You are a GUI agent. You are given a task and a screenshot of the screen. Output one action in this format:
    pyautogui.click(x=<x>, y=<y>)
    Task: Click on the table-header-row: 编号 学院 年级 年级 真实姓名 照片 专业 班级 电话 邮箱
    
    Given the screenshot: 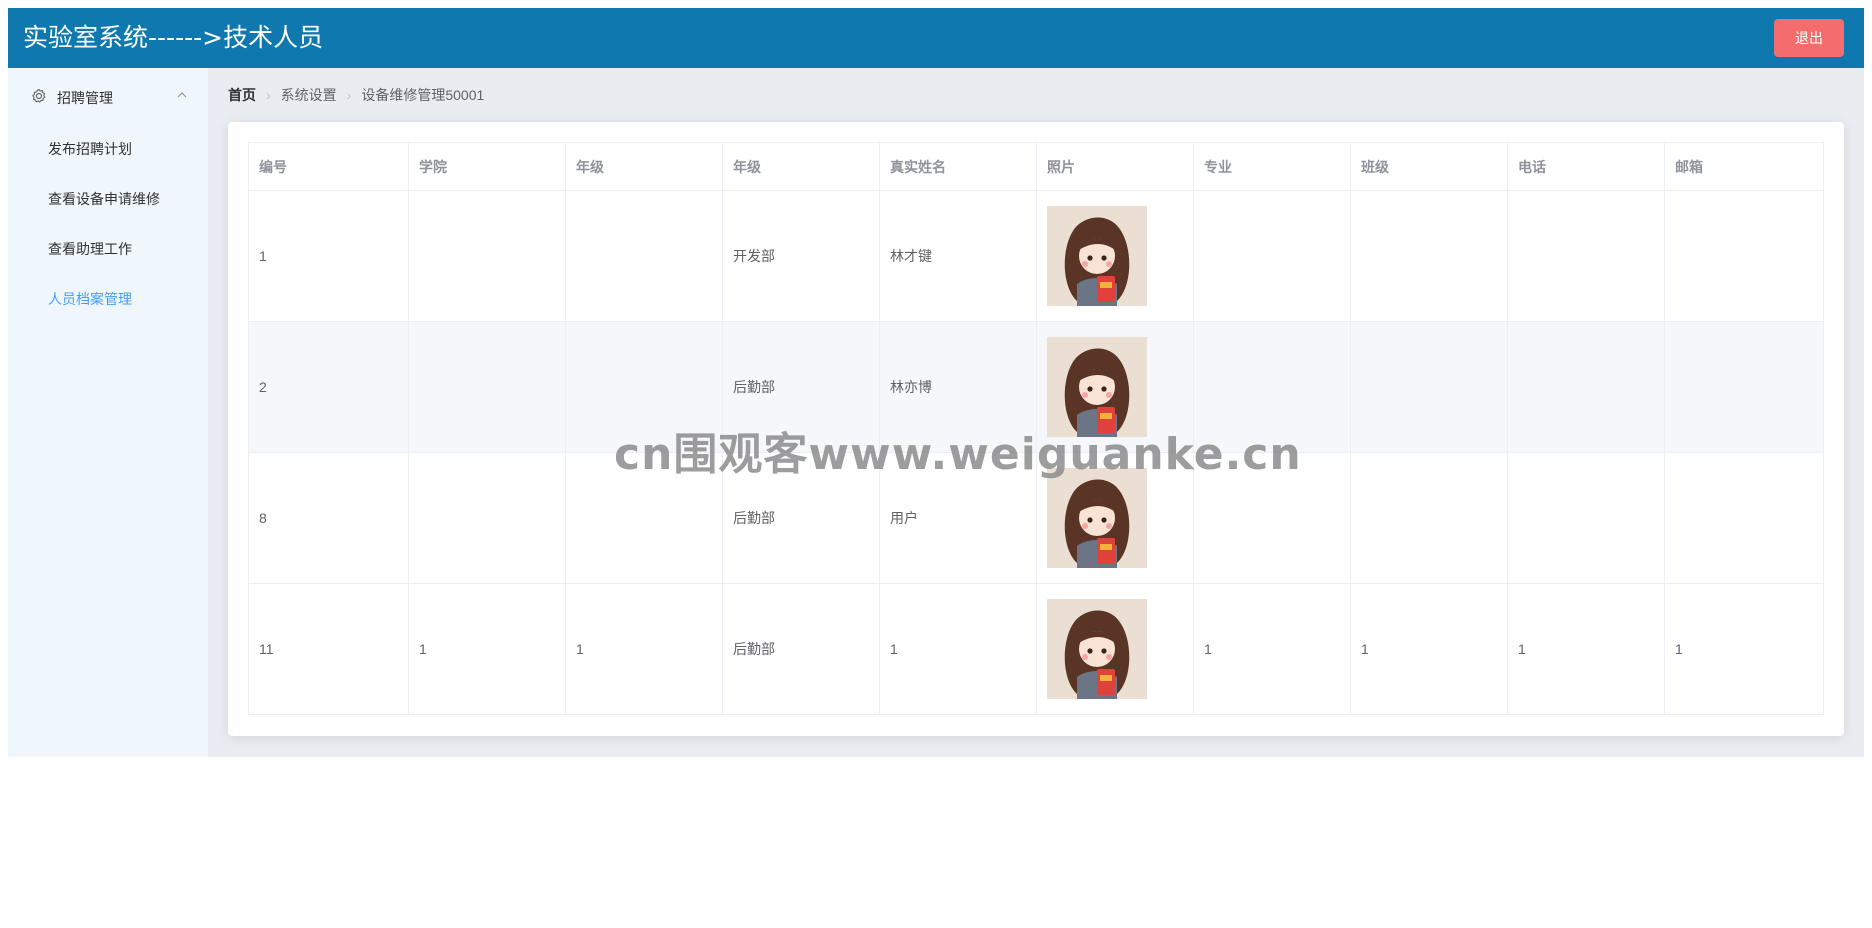 What is the action you would take?
    pyautogui.click(x=1036, y=166)
    